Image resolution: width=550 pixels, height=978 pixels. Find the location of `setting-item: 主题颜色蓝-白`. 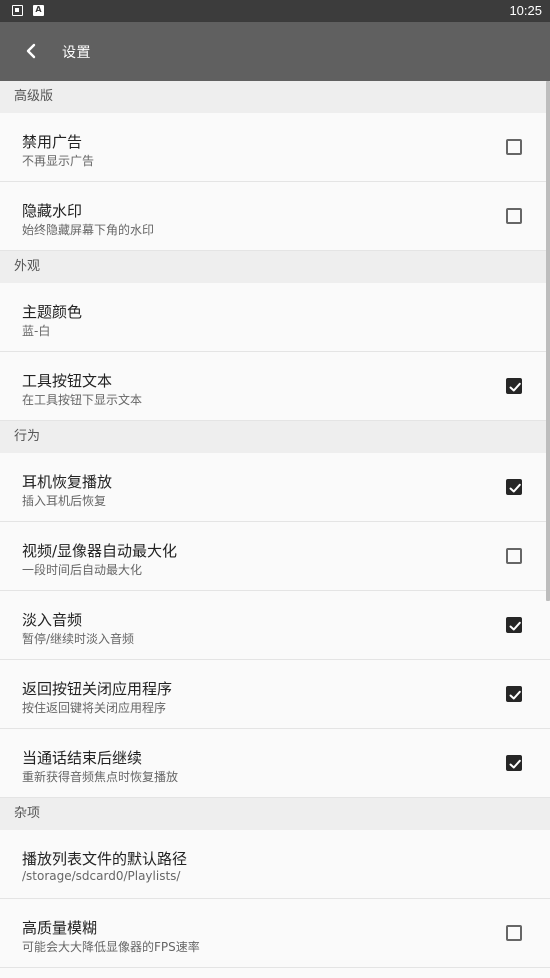

setting-item: 主题颜色蓝-白 is located at coordinates (275, 317).